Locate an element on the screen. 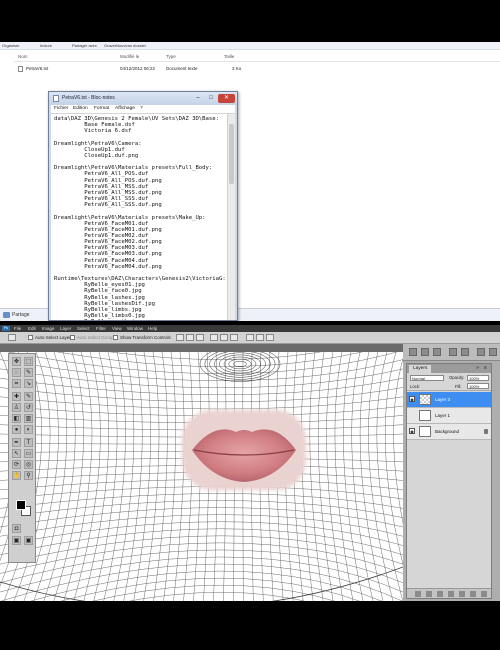  new-group-icon is located at coordinates (462, 594).